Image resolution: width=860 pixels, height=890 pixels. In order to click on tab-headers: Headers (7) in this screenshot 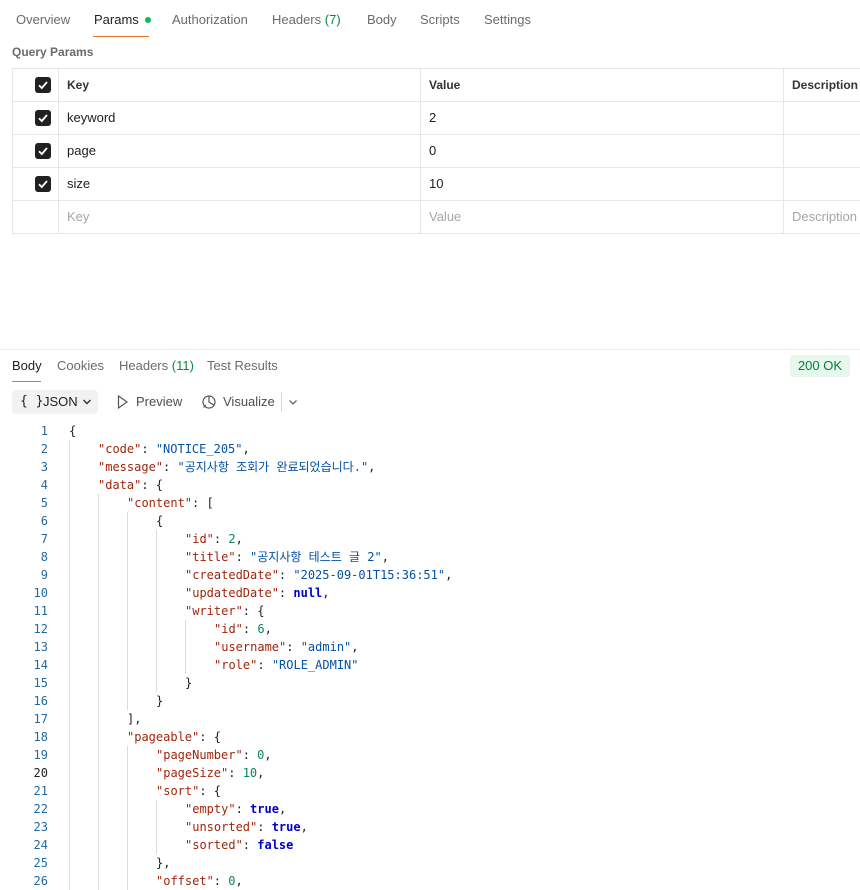, I will do `click(306, 19)`.